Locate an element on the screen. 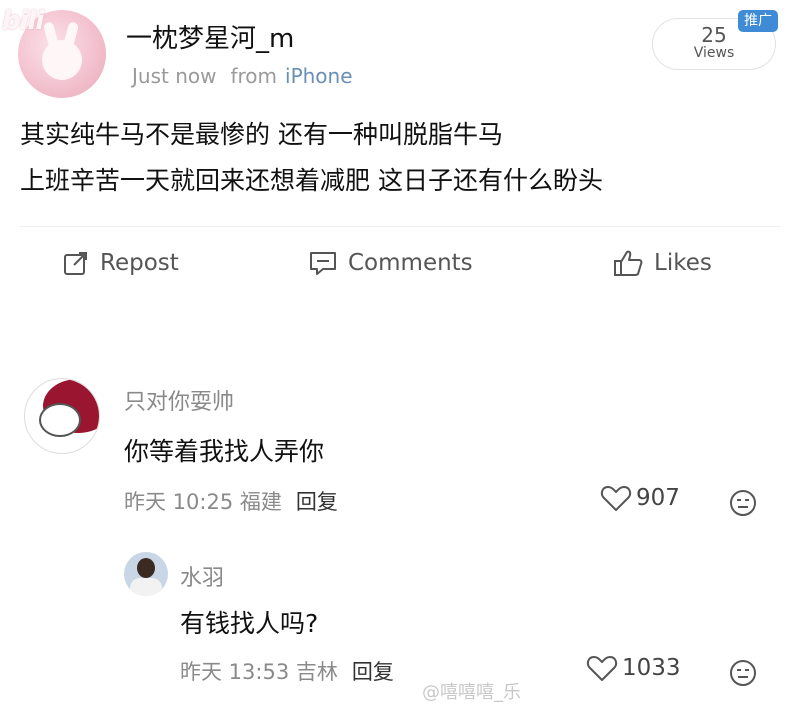 Image resolution: width=800 pixels, height=704 pixels. comment-text: 有钱找人吗? is located at coordinates (249, 623).